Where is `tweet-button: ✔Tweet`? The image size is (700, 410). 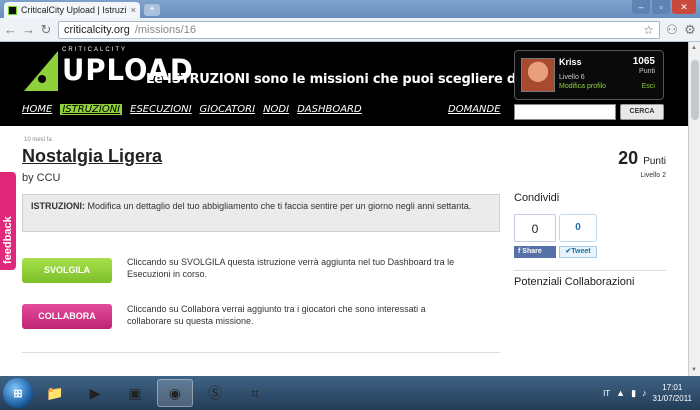 tweet-button: ✔Tweet is located at coordinates (578, 252).